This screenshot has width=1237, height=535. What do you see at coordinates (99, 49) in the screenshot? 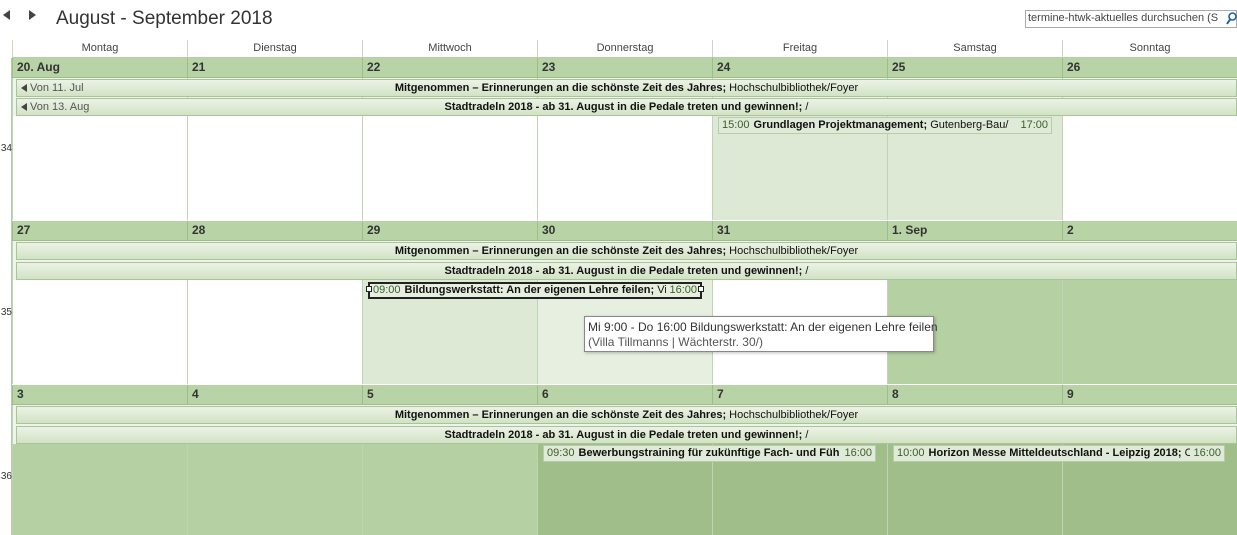
I see `dayname-monday: Montag` at bounding box center [99, 49].